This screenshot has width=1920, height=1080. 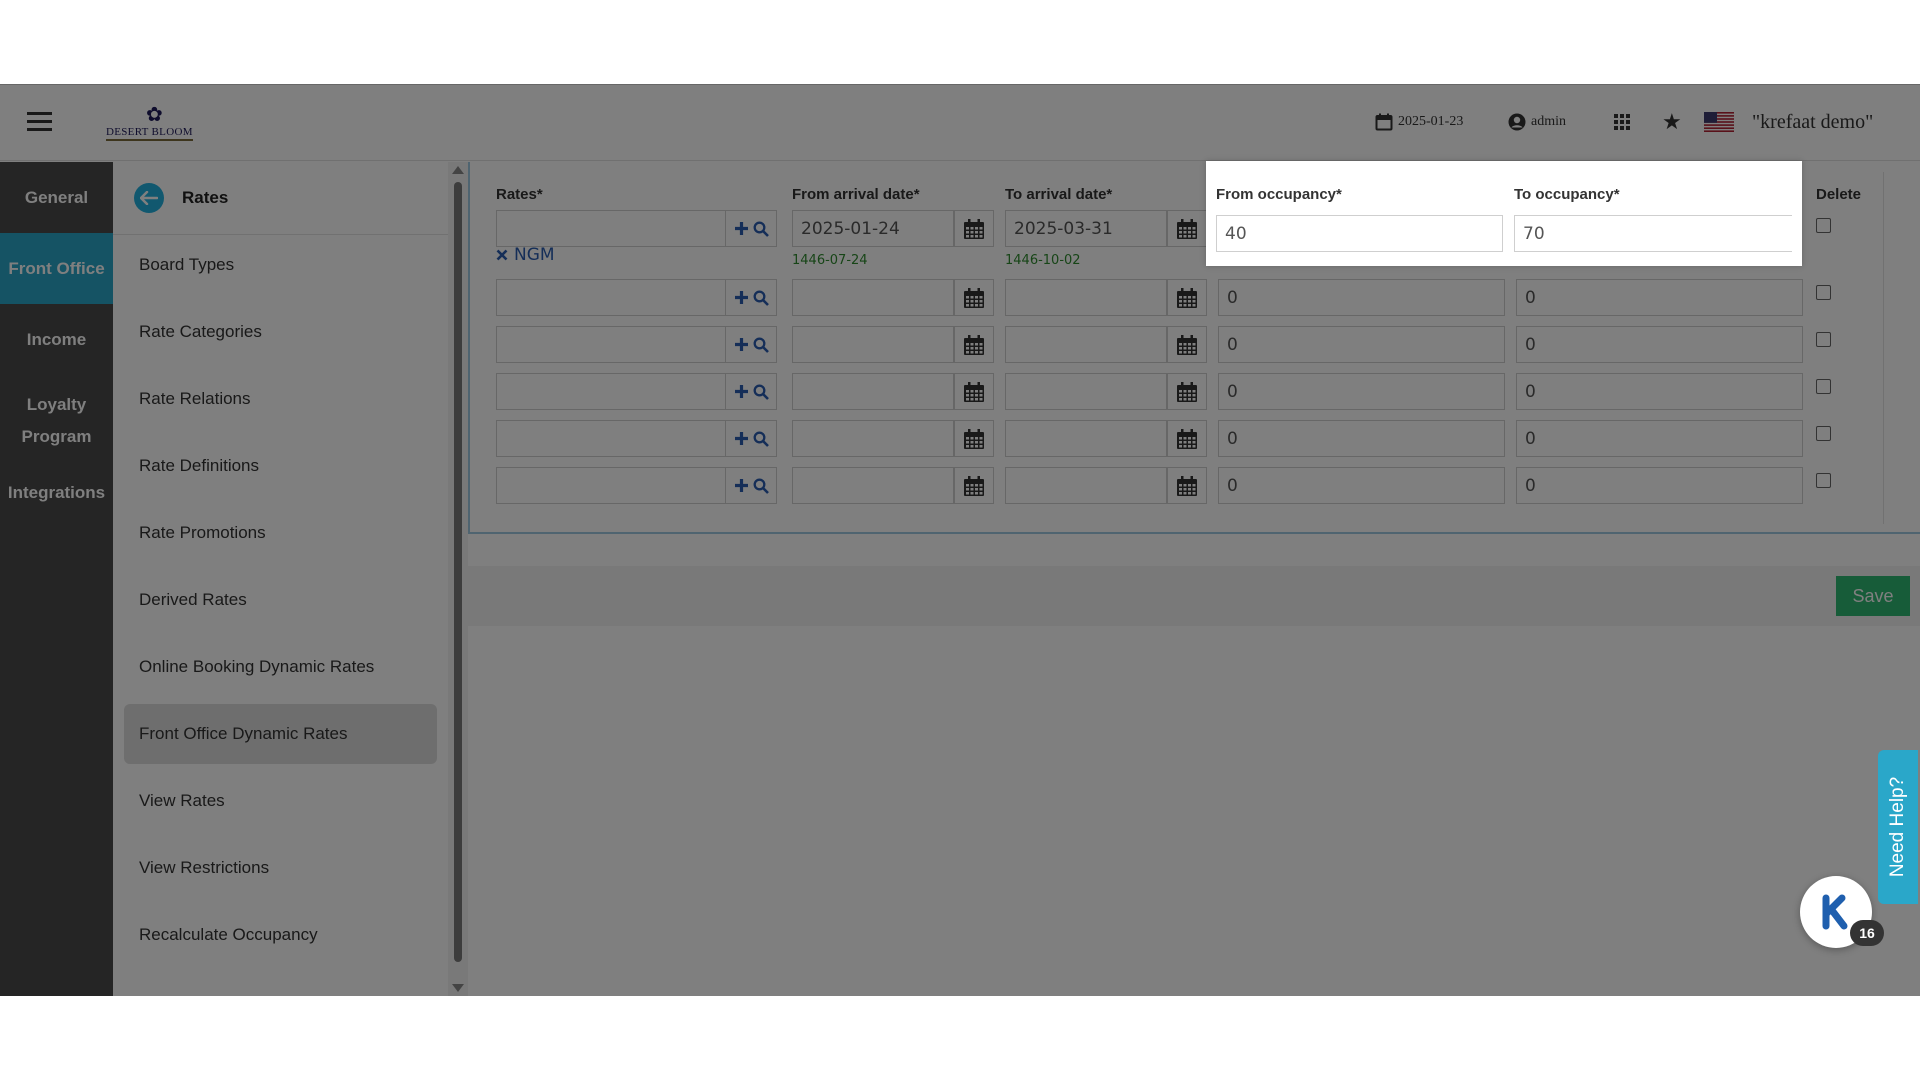 I want to click on submenu-item-rate-categories: Rate Categories, so click(x=280, y=332).